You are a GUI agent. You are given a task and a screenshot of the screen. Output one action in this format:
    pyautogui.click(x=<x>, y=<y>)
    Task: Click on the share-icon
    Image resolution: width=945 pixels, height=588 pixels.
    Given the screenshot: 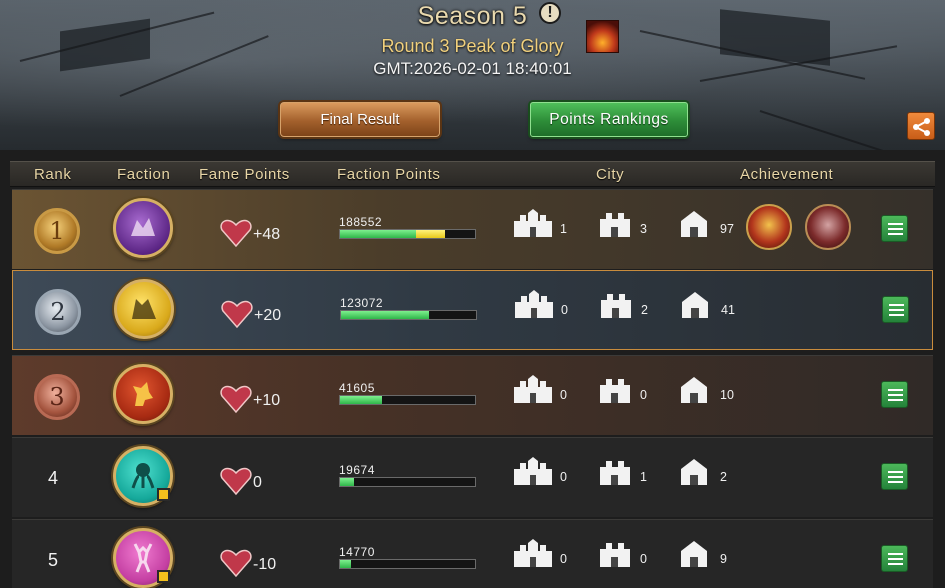 What is the action you would take?
    pyautogui.click(x=921, y=127)
    